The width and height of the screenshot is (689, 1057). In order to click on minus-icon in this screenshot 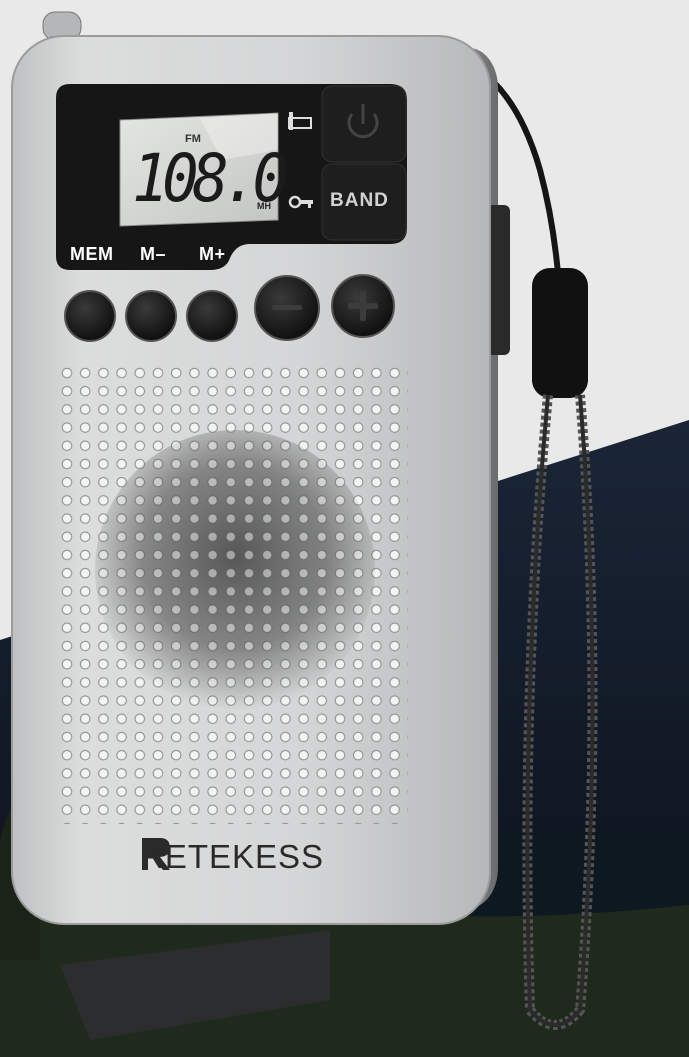, I will do `click(287, 307)`.